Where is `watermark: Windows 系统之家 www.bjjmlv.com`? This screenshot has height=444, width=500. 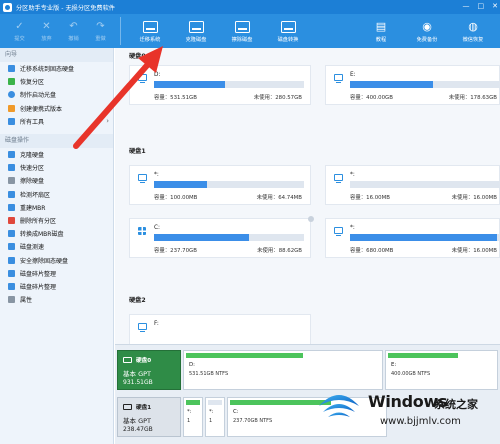
watermark: Windows 系统之家 www.bjjmlv.com is located at coordinates (405, 412).